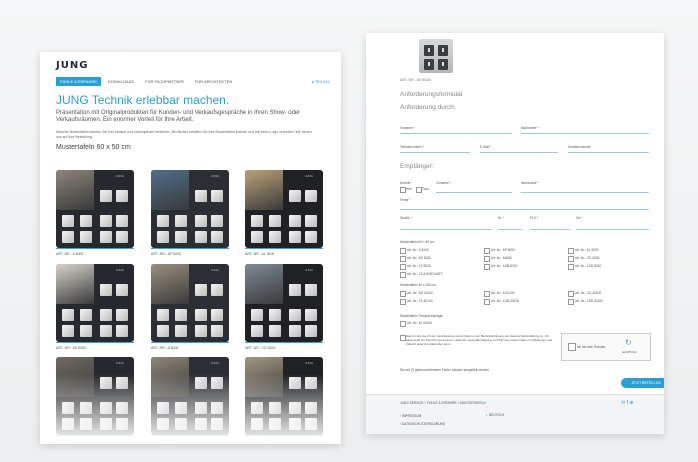 The height and width of the screenshot is (462, 698). Describe the element at coordinates (524, 209) in the screenshot. I see `input-firma` at that location.